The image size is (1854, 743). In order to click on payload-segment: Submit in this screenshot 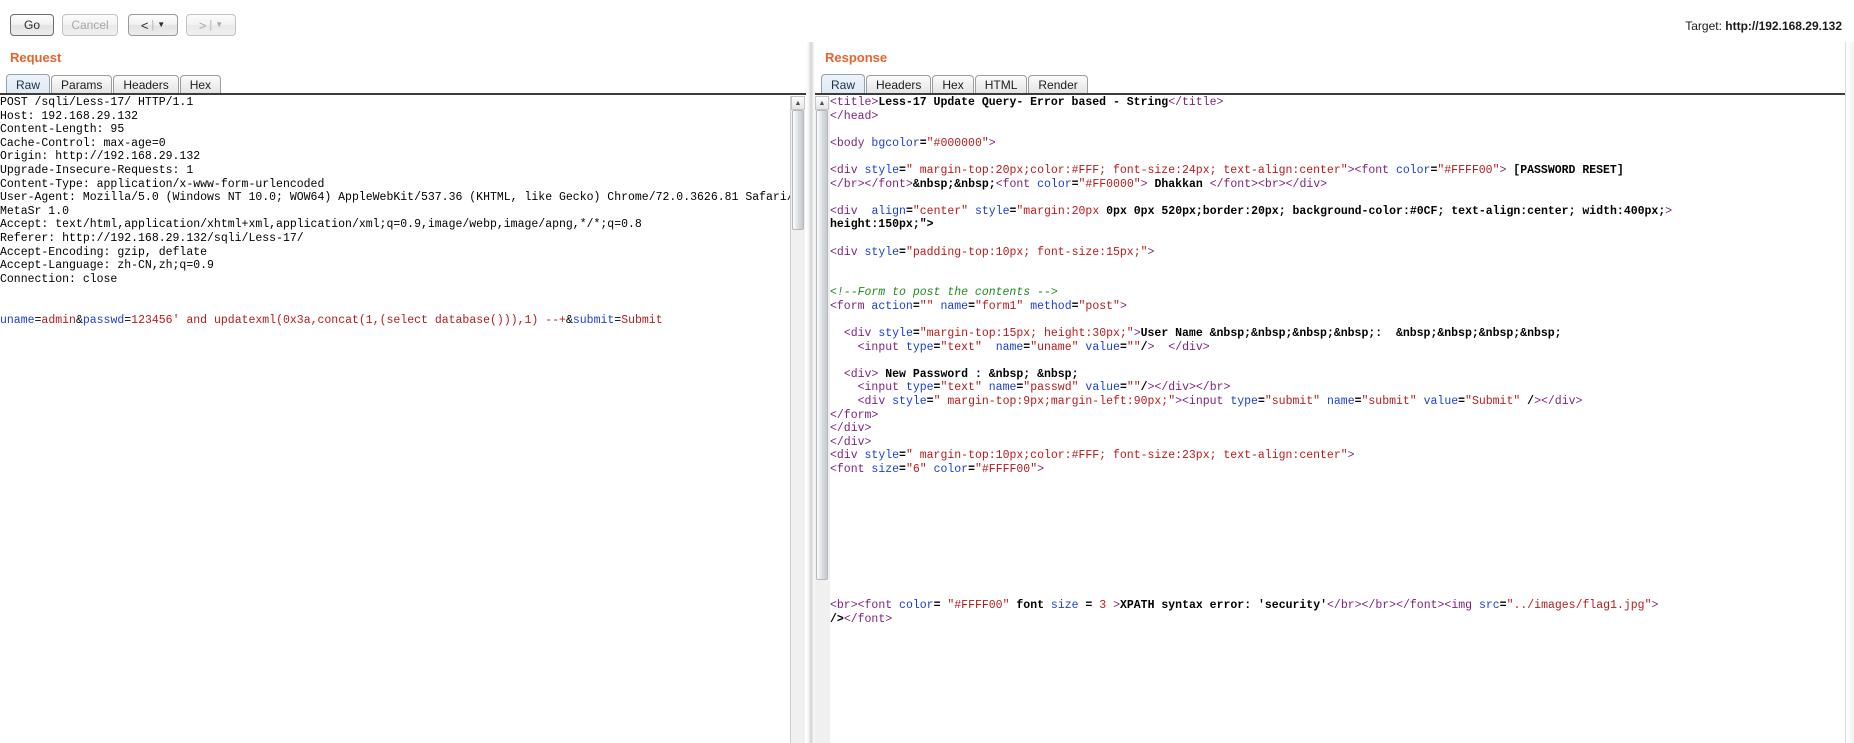, I will do `click(642, 320)`.